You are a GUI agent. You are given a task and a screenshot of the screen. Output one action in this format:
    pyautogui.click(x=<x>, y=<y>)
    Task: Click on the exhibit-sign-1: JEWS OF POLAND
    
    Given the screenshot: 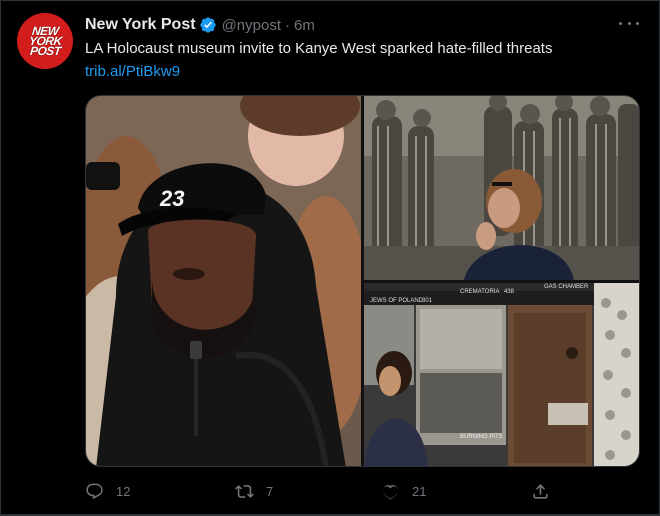 What is the action you would take?
    pyautogui.click(x=397, y=301)
    